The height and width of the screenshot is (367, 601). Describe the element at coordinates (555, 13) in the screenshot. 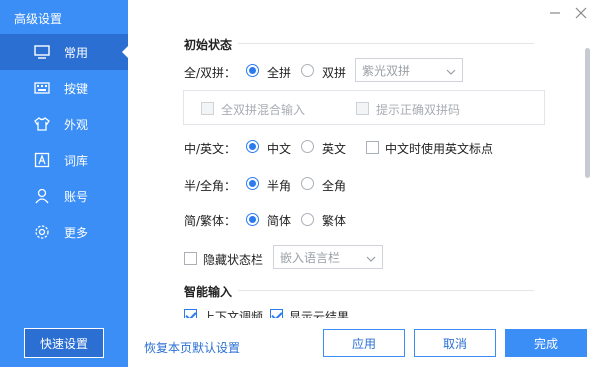

I see `minimize-icon` at that location.